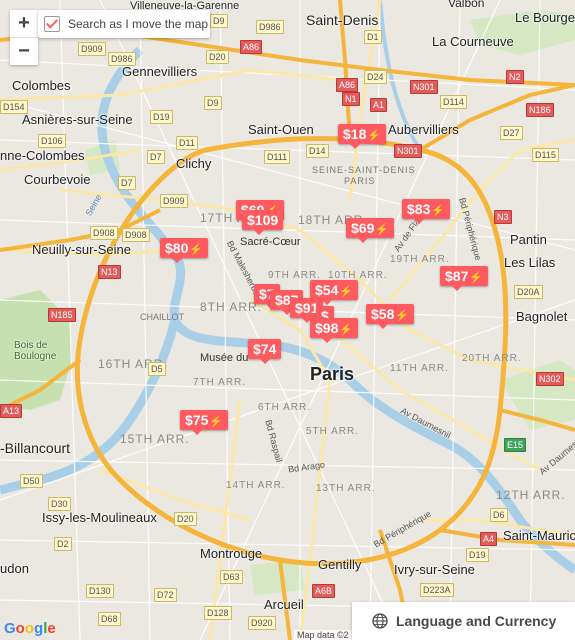 Image resolution: width=575 pixels, height=640 pixels. Describe the element at coordinates (333, 431) in the screenshot. I see `arrondissement-5: 5TH ARR.` at that location.